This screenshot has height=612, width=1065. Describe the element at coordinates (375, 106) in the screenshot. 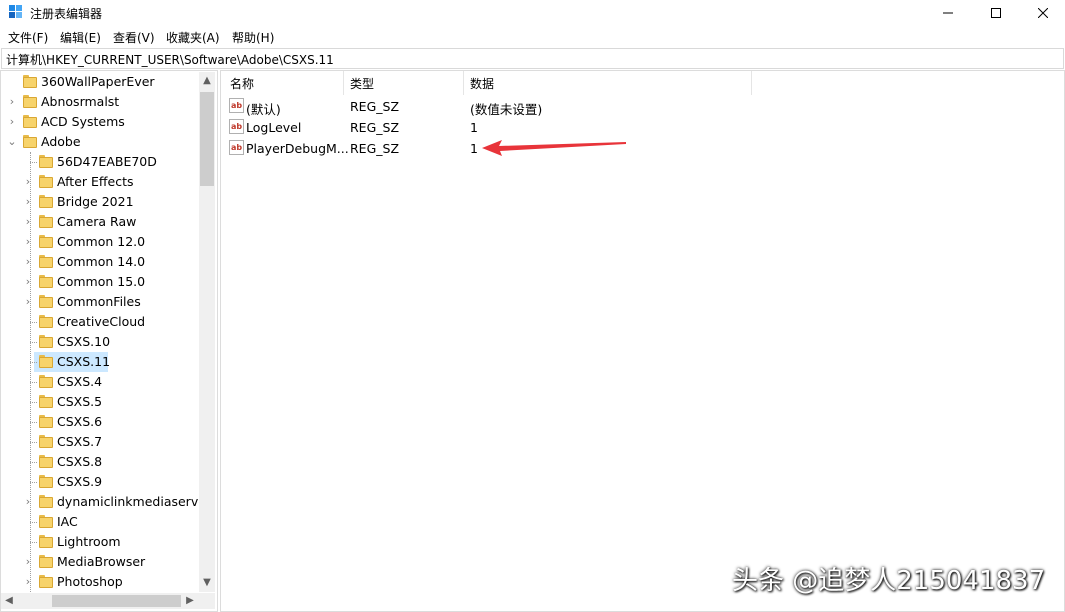

I see `value-type: REG_SZ` at that location.